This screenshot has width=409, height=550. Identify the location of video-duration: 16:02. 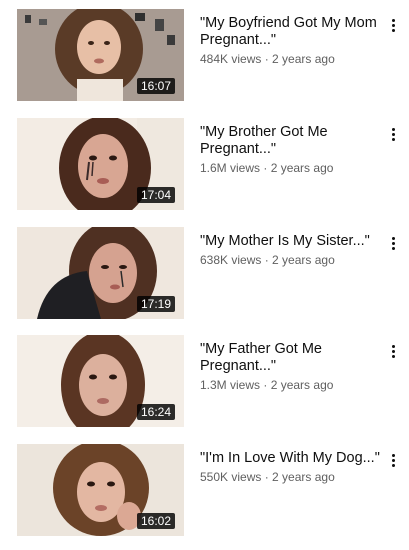
(155, 521).